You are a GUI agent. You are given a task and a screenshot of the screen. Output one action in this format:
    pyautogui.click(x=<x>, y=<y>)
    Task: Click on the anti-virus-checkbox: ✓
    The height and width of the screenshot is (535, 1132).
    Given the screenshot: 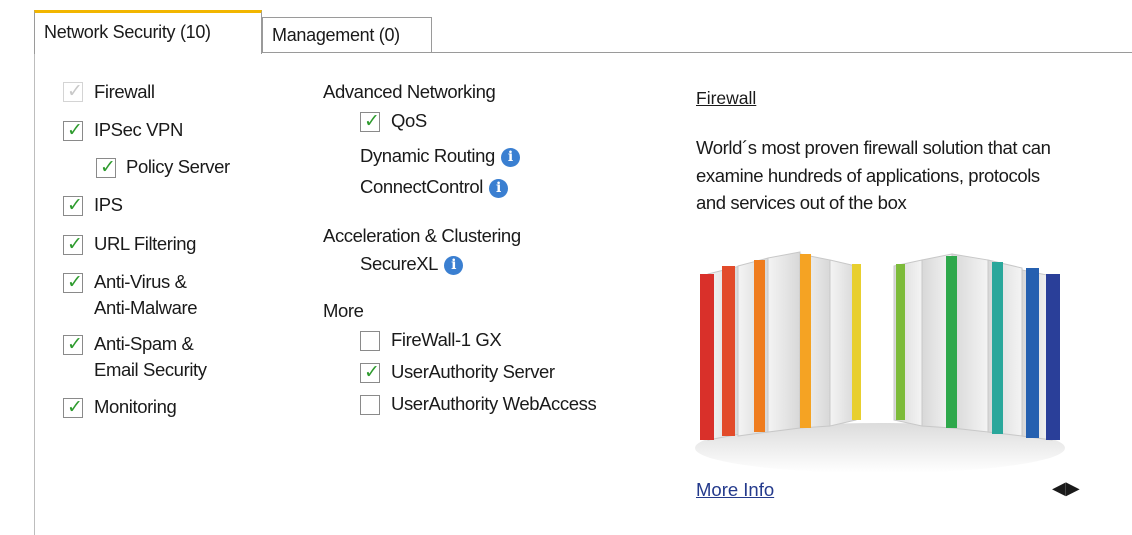 What is the action you would take?
    pyautogui.click(x=73, y=282)
    